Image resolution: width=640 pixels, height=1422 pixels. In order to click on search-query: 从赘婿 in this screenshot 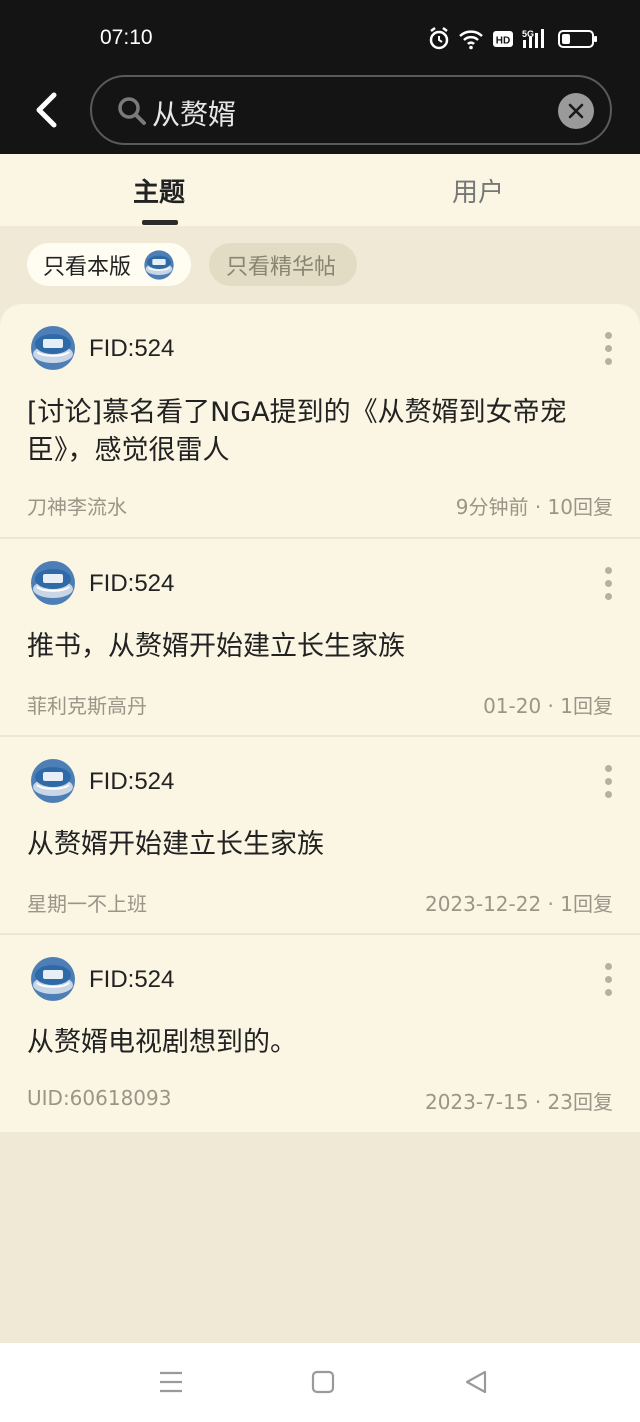, I will do `click(194, 113)`.